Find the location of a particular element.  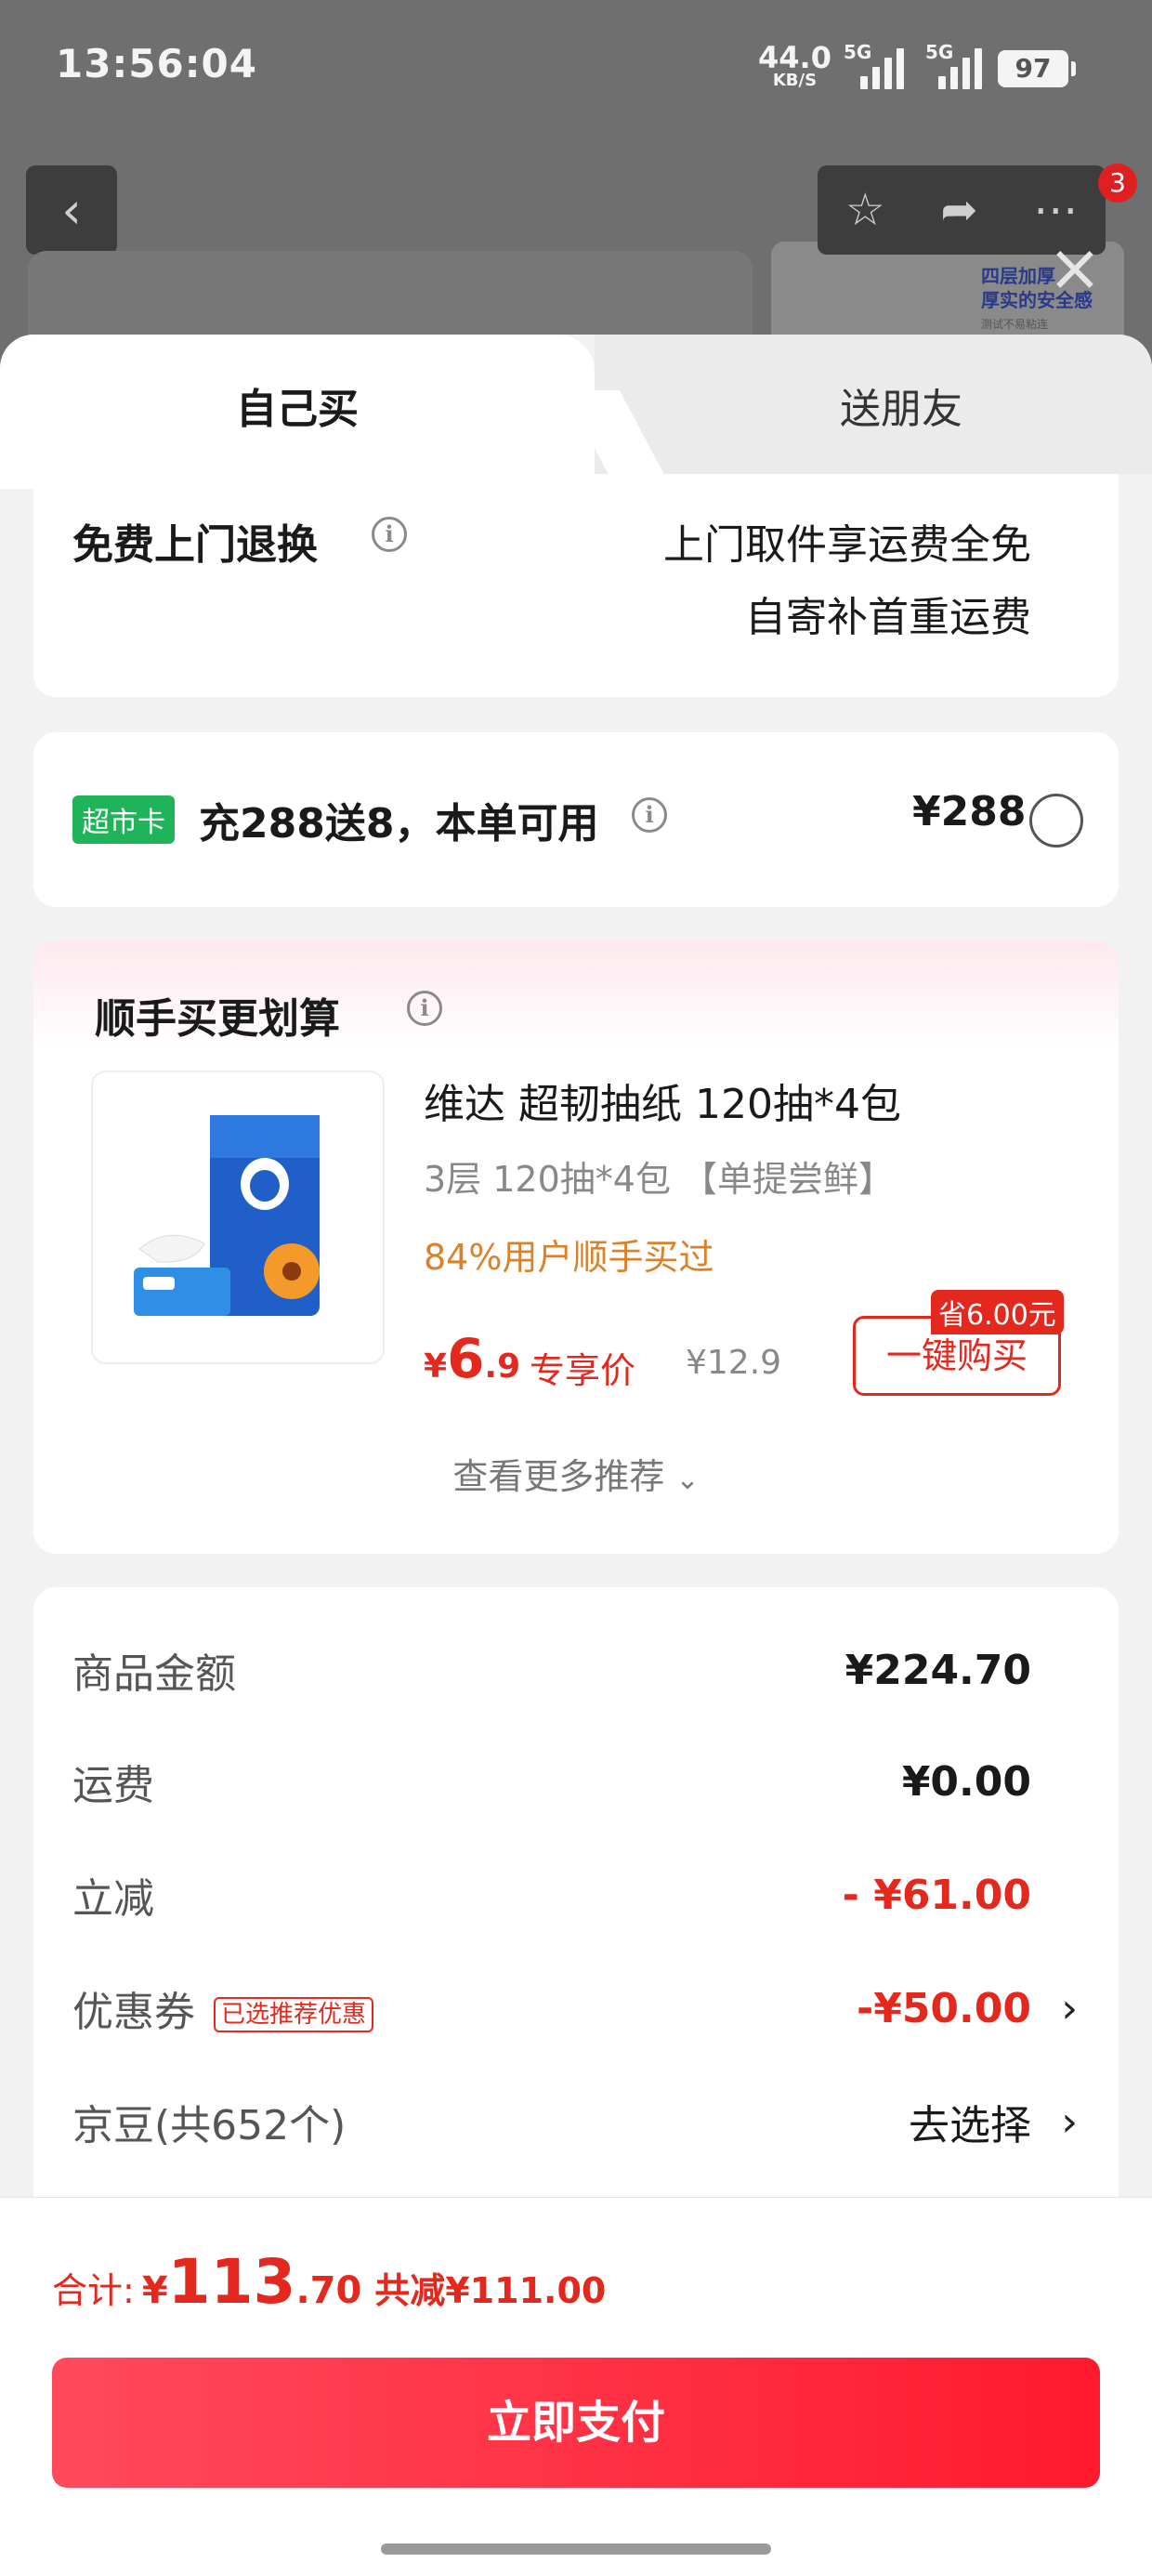

status-time: 13:56:04 is located at coordinates (156, 63).